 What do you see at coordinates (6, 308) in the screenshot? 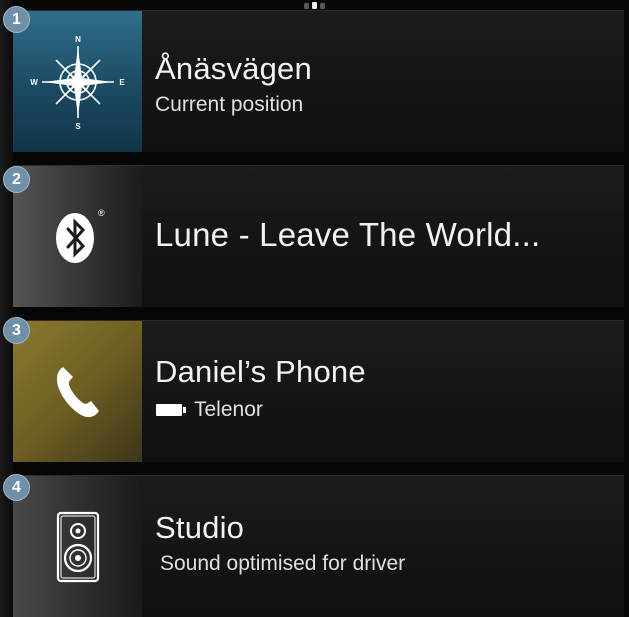
I see `left-edge-panel` at bounding box center [6, 308].